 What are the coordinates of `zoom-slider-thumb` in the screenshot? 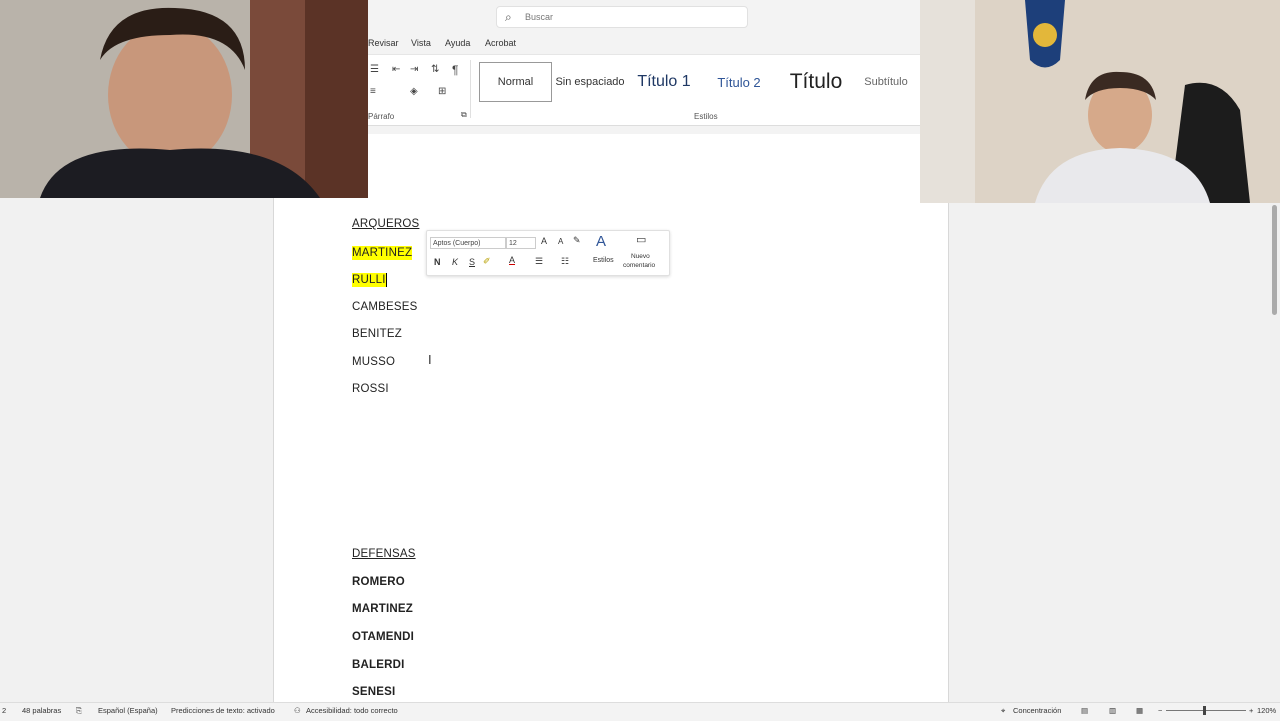 It's located at (1204, 710).